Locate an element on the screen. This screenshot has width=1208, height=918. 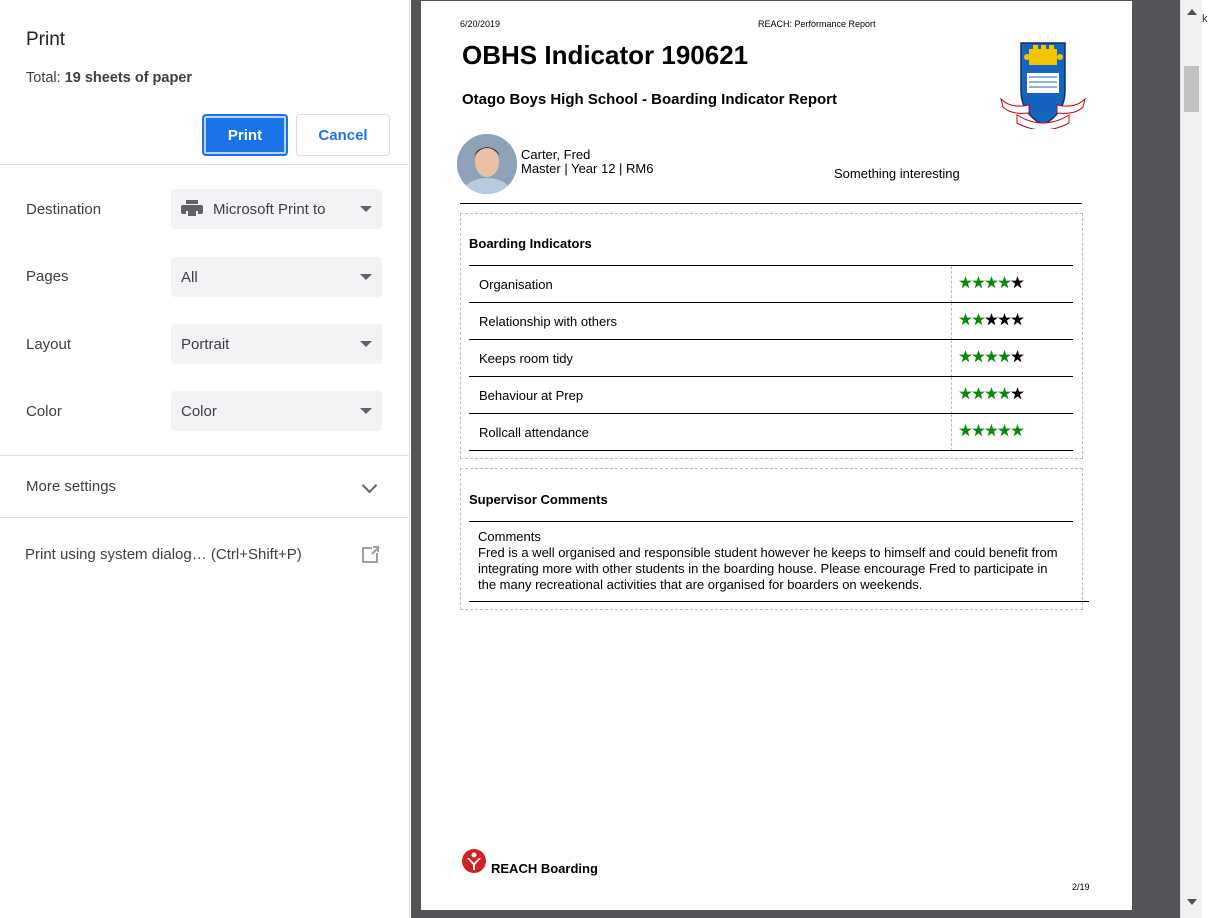
report-date: 6/20/2019 is located at coordinates (480, 24).